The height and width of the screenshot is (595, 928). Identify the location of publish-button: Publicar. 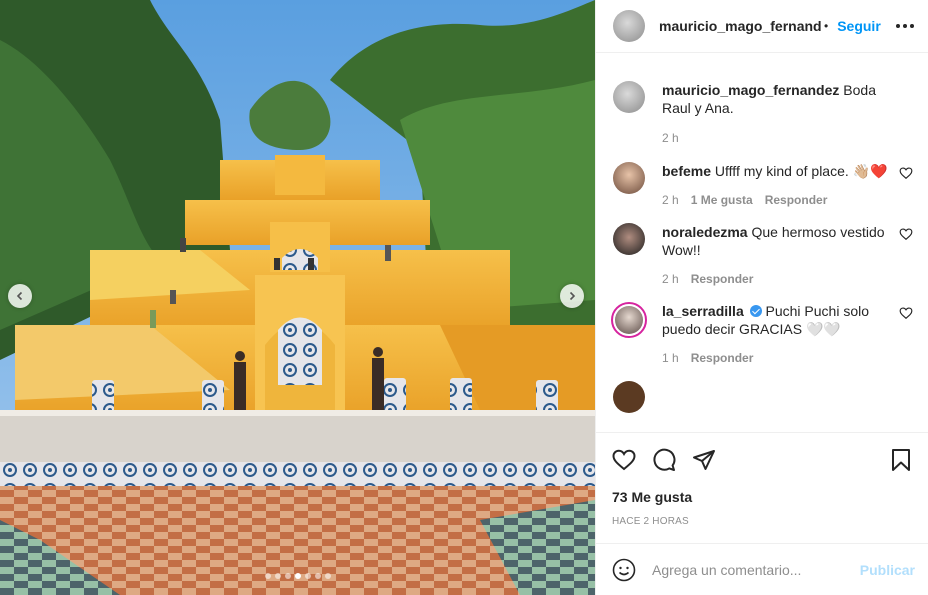
(887, 570).